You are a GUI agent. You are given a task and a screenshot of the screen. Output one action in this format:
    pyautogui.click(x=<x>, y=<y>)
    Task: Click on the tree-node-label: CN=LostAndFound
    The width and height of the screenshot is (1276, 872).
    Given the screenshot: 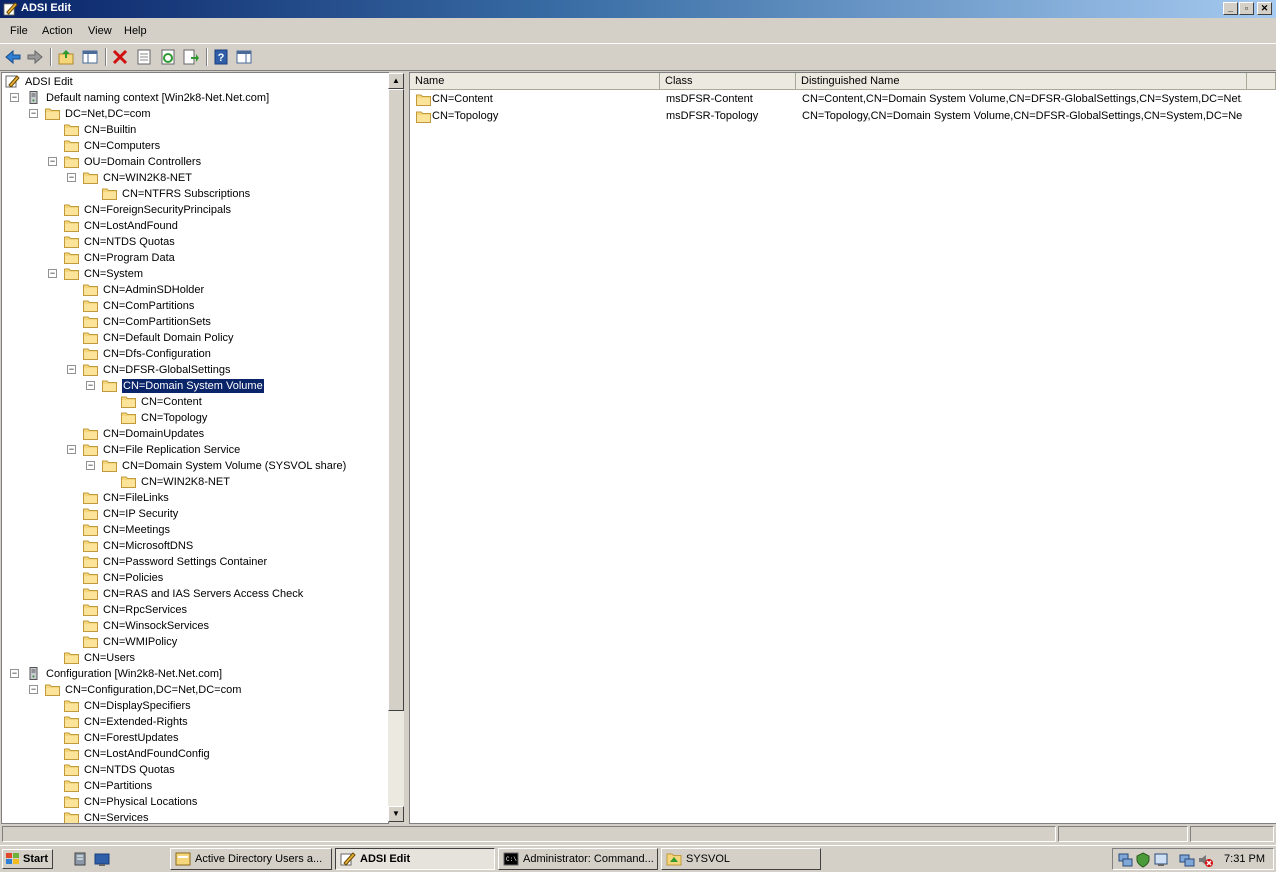 What is the action you would take?
    pyautogui.click(x=131, y=226)
    